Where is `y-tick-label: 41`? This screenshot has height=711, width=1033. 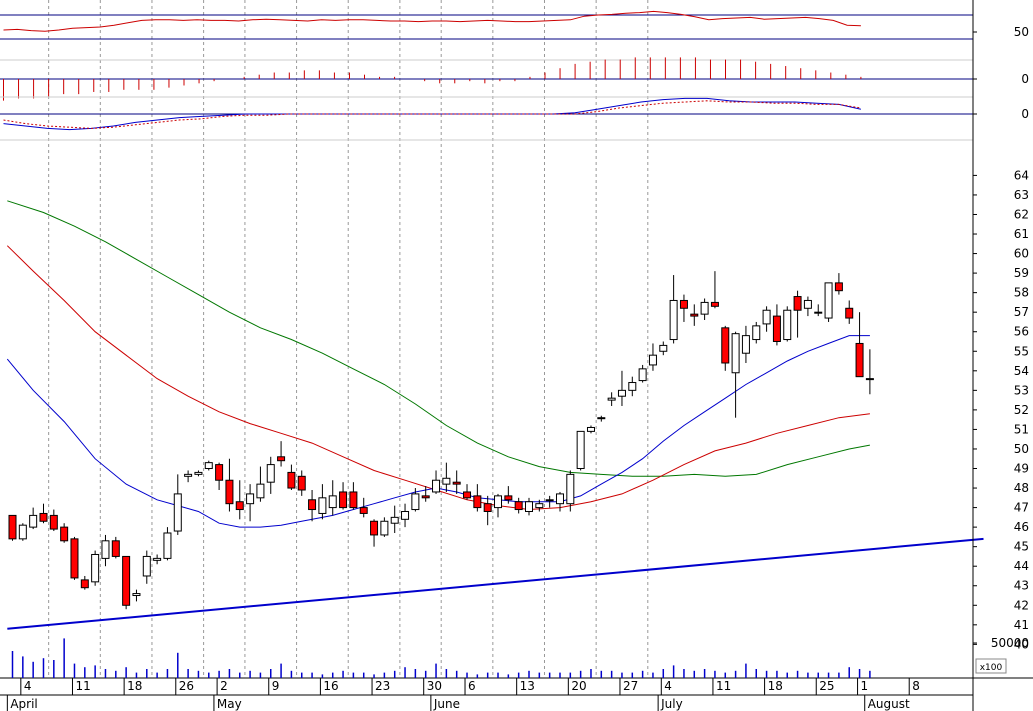
y-tick-label: 41 is located at coordinates (1021, 625).